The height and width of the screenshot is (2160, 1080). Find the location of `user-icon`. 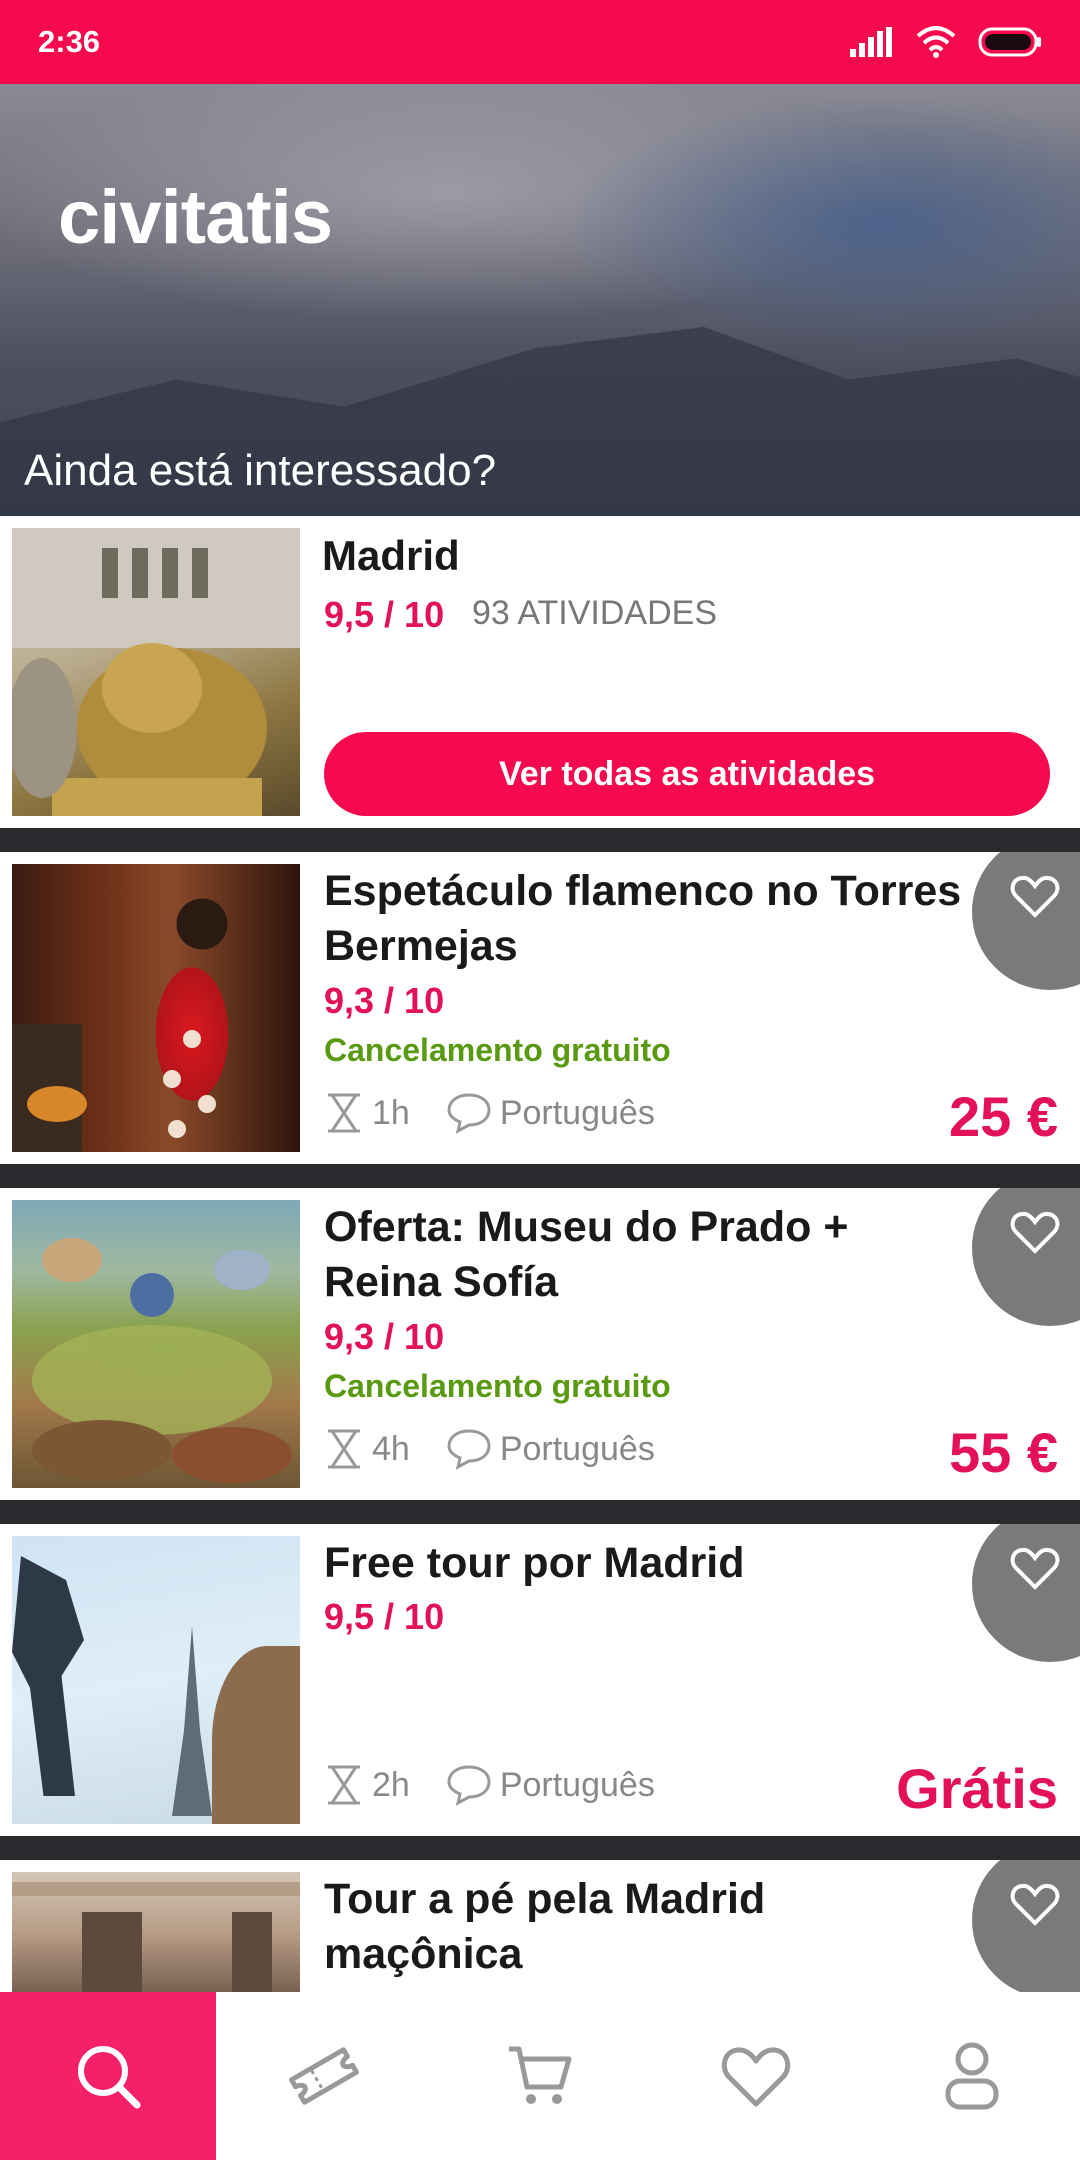

user-icon is located at coordinates (972, 2076).